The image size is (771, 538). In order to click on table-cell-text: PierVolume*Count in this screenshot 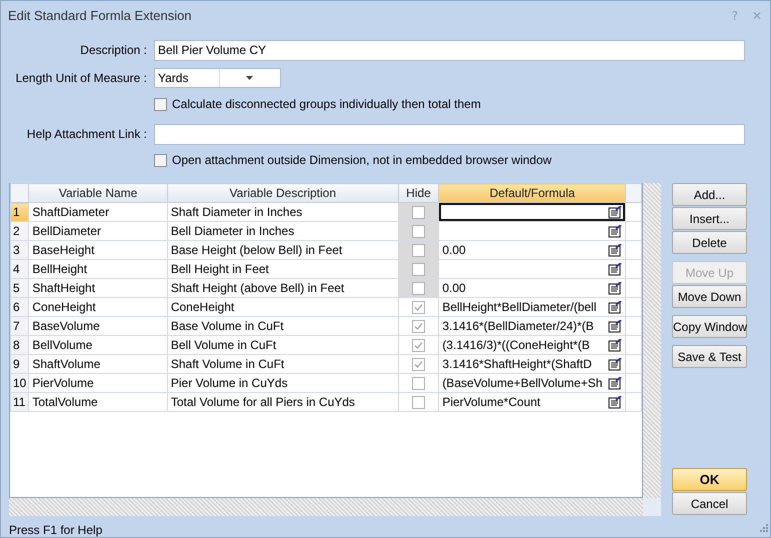, I will do `click(491, 402)`.